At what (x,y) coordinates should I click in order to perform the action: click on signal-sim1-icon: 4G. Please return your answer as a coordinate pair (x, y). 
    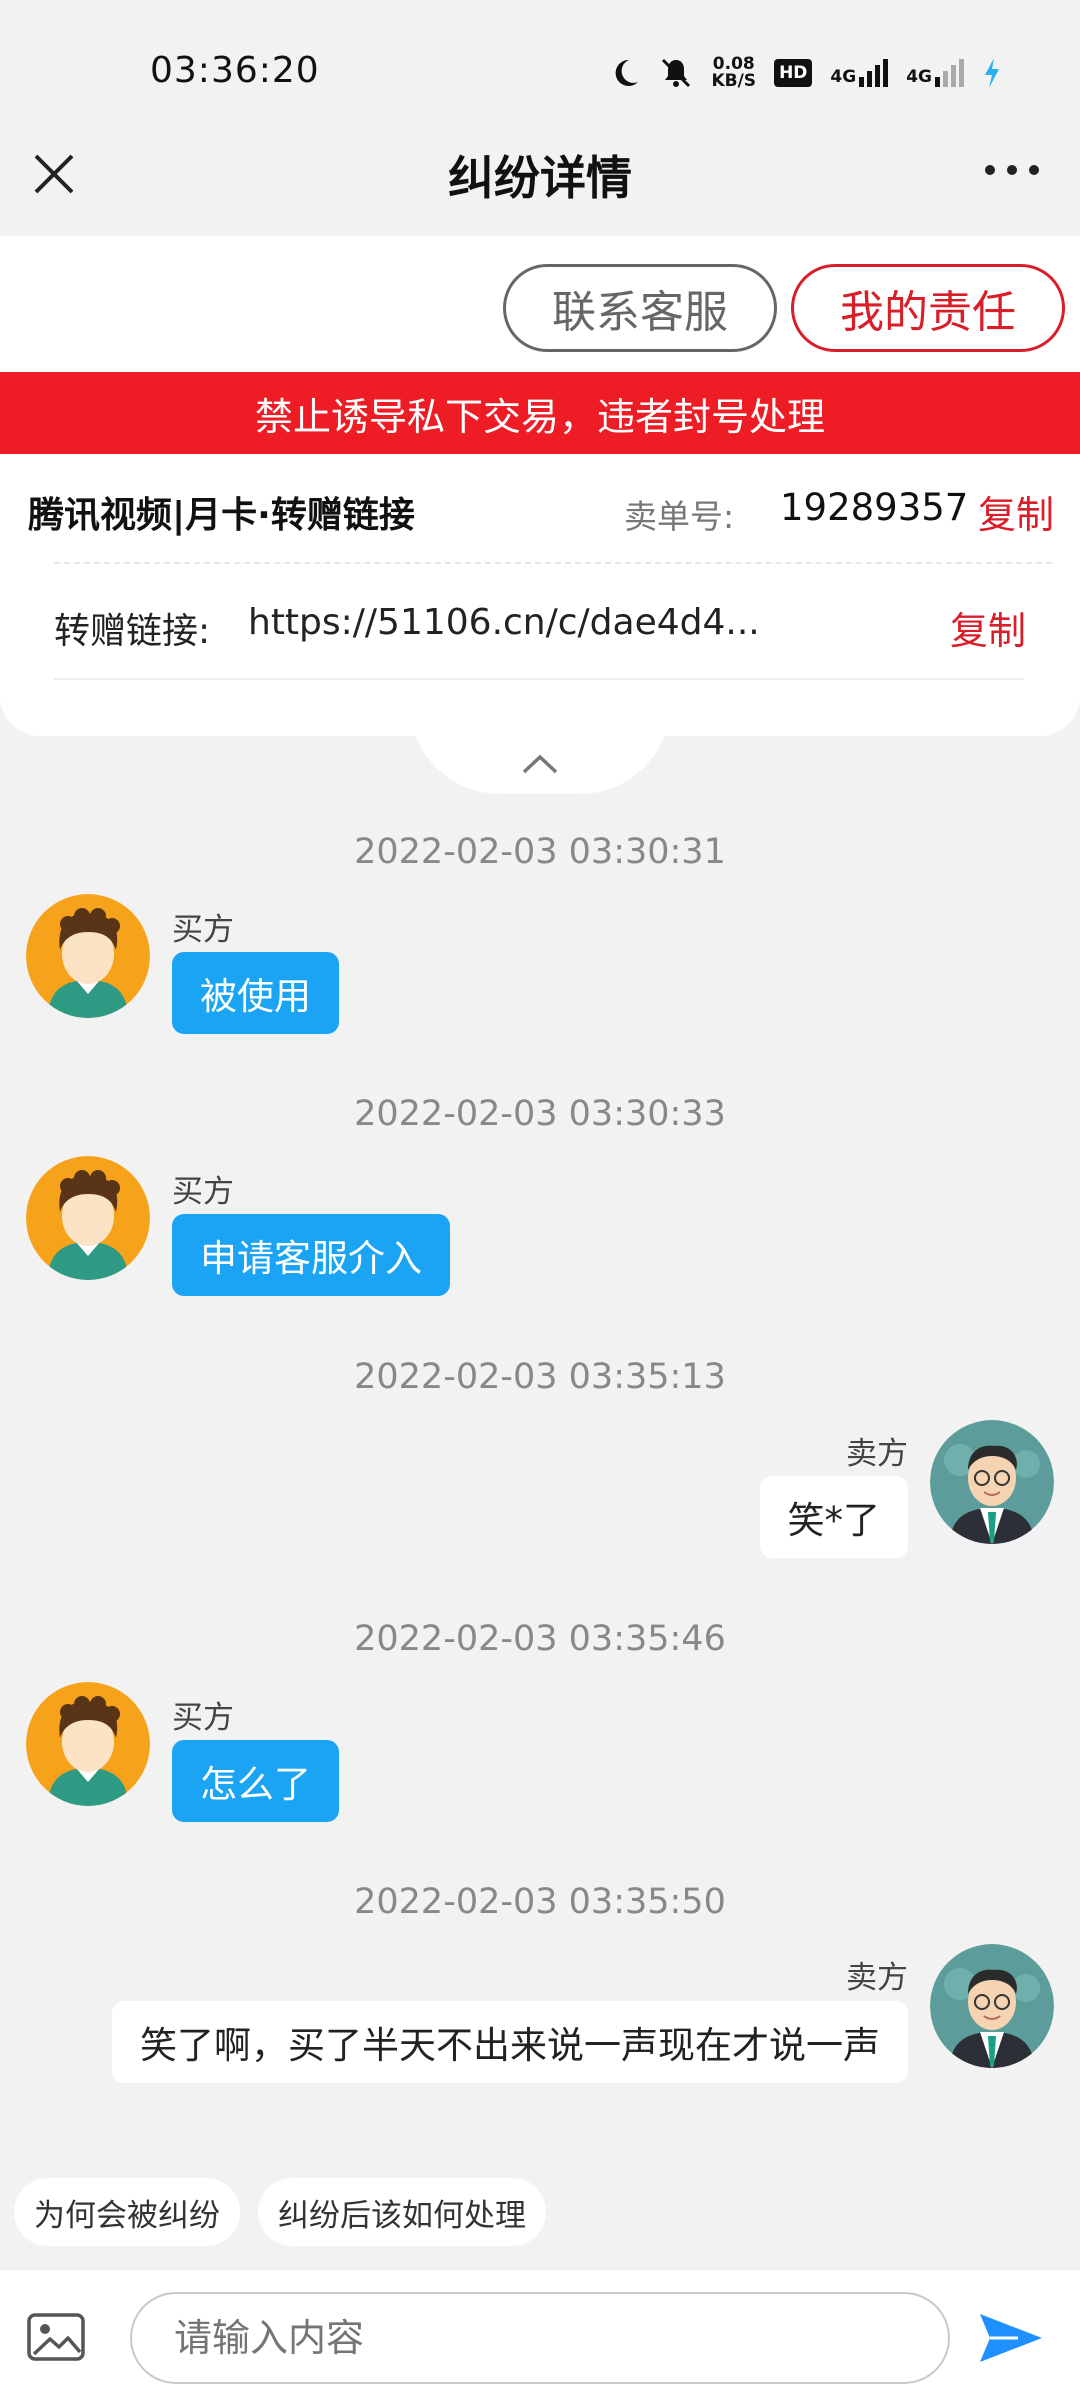
    Looking at the image, I should click on (859, 73).